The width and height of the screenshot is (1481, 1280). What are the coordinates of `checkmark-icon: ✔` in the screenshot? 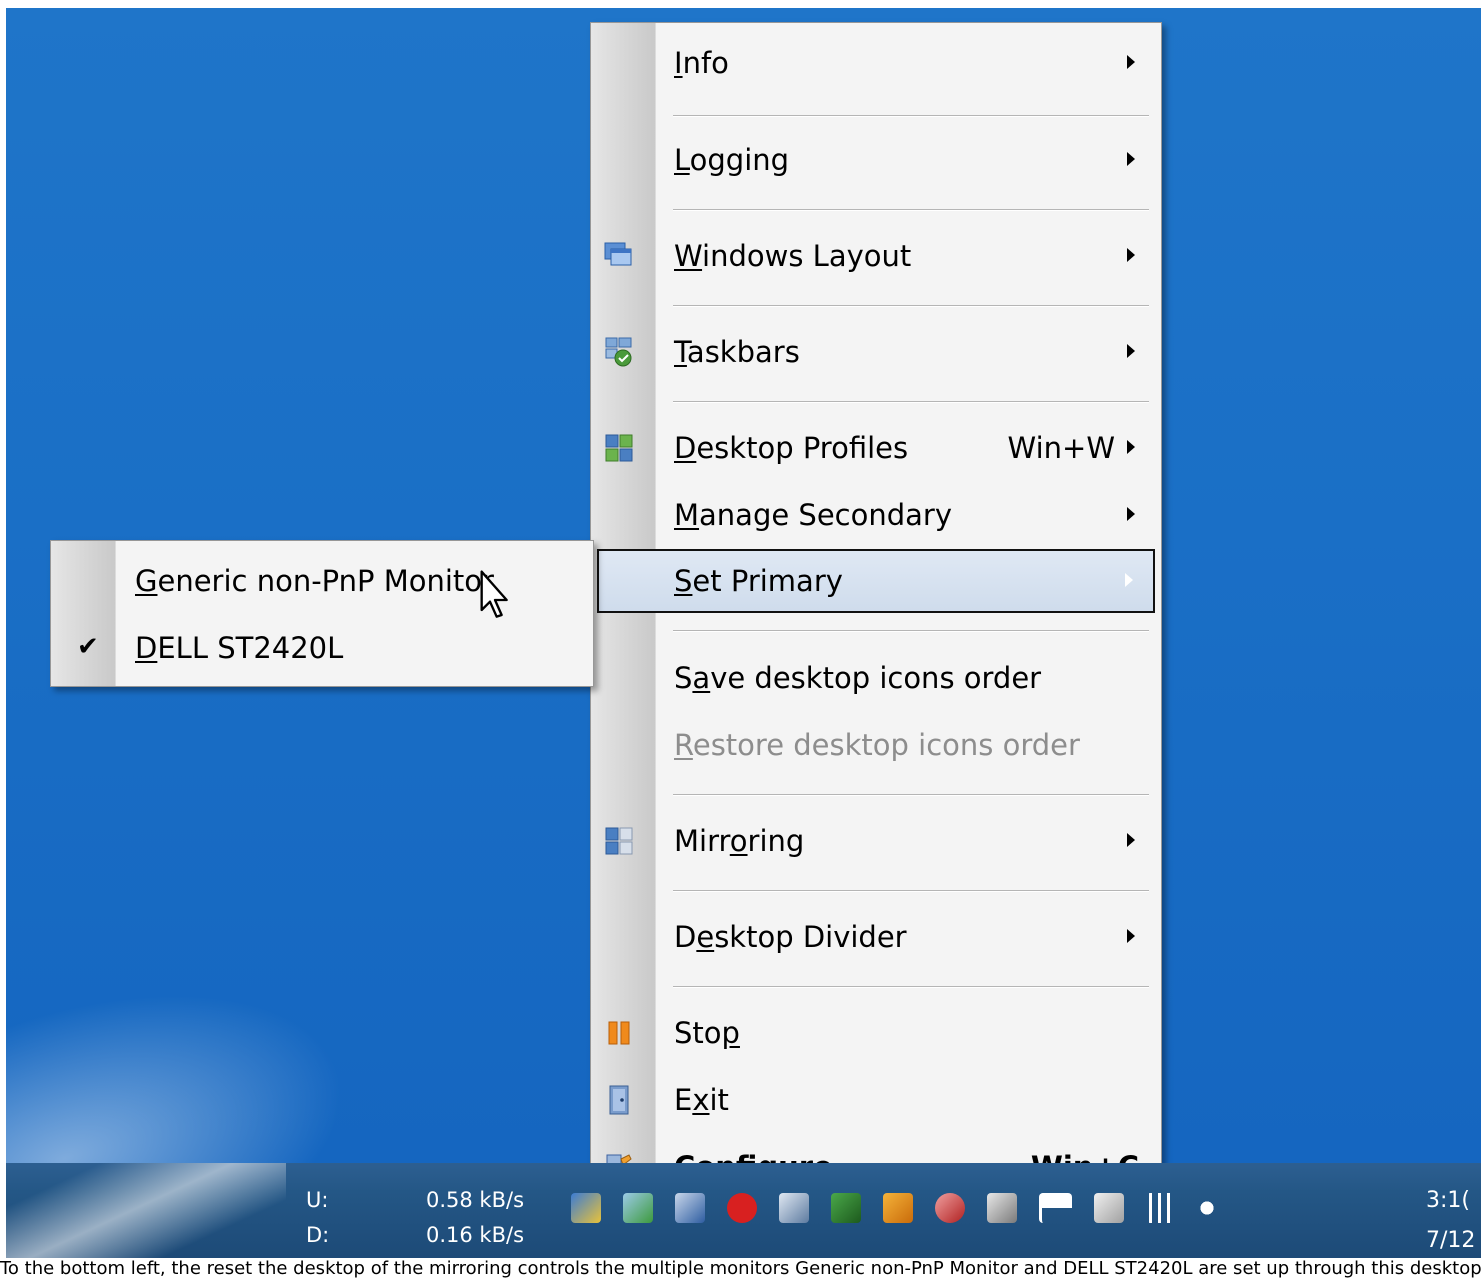 It's located at (88, 647).